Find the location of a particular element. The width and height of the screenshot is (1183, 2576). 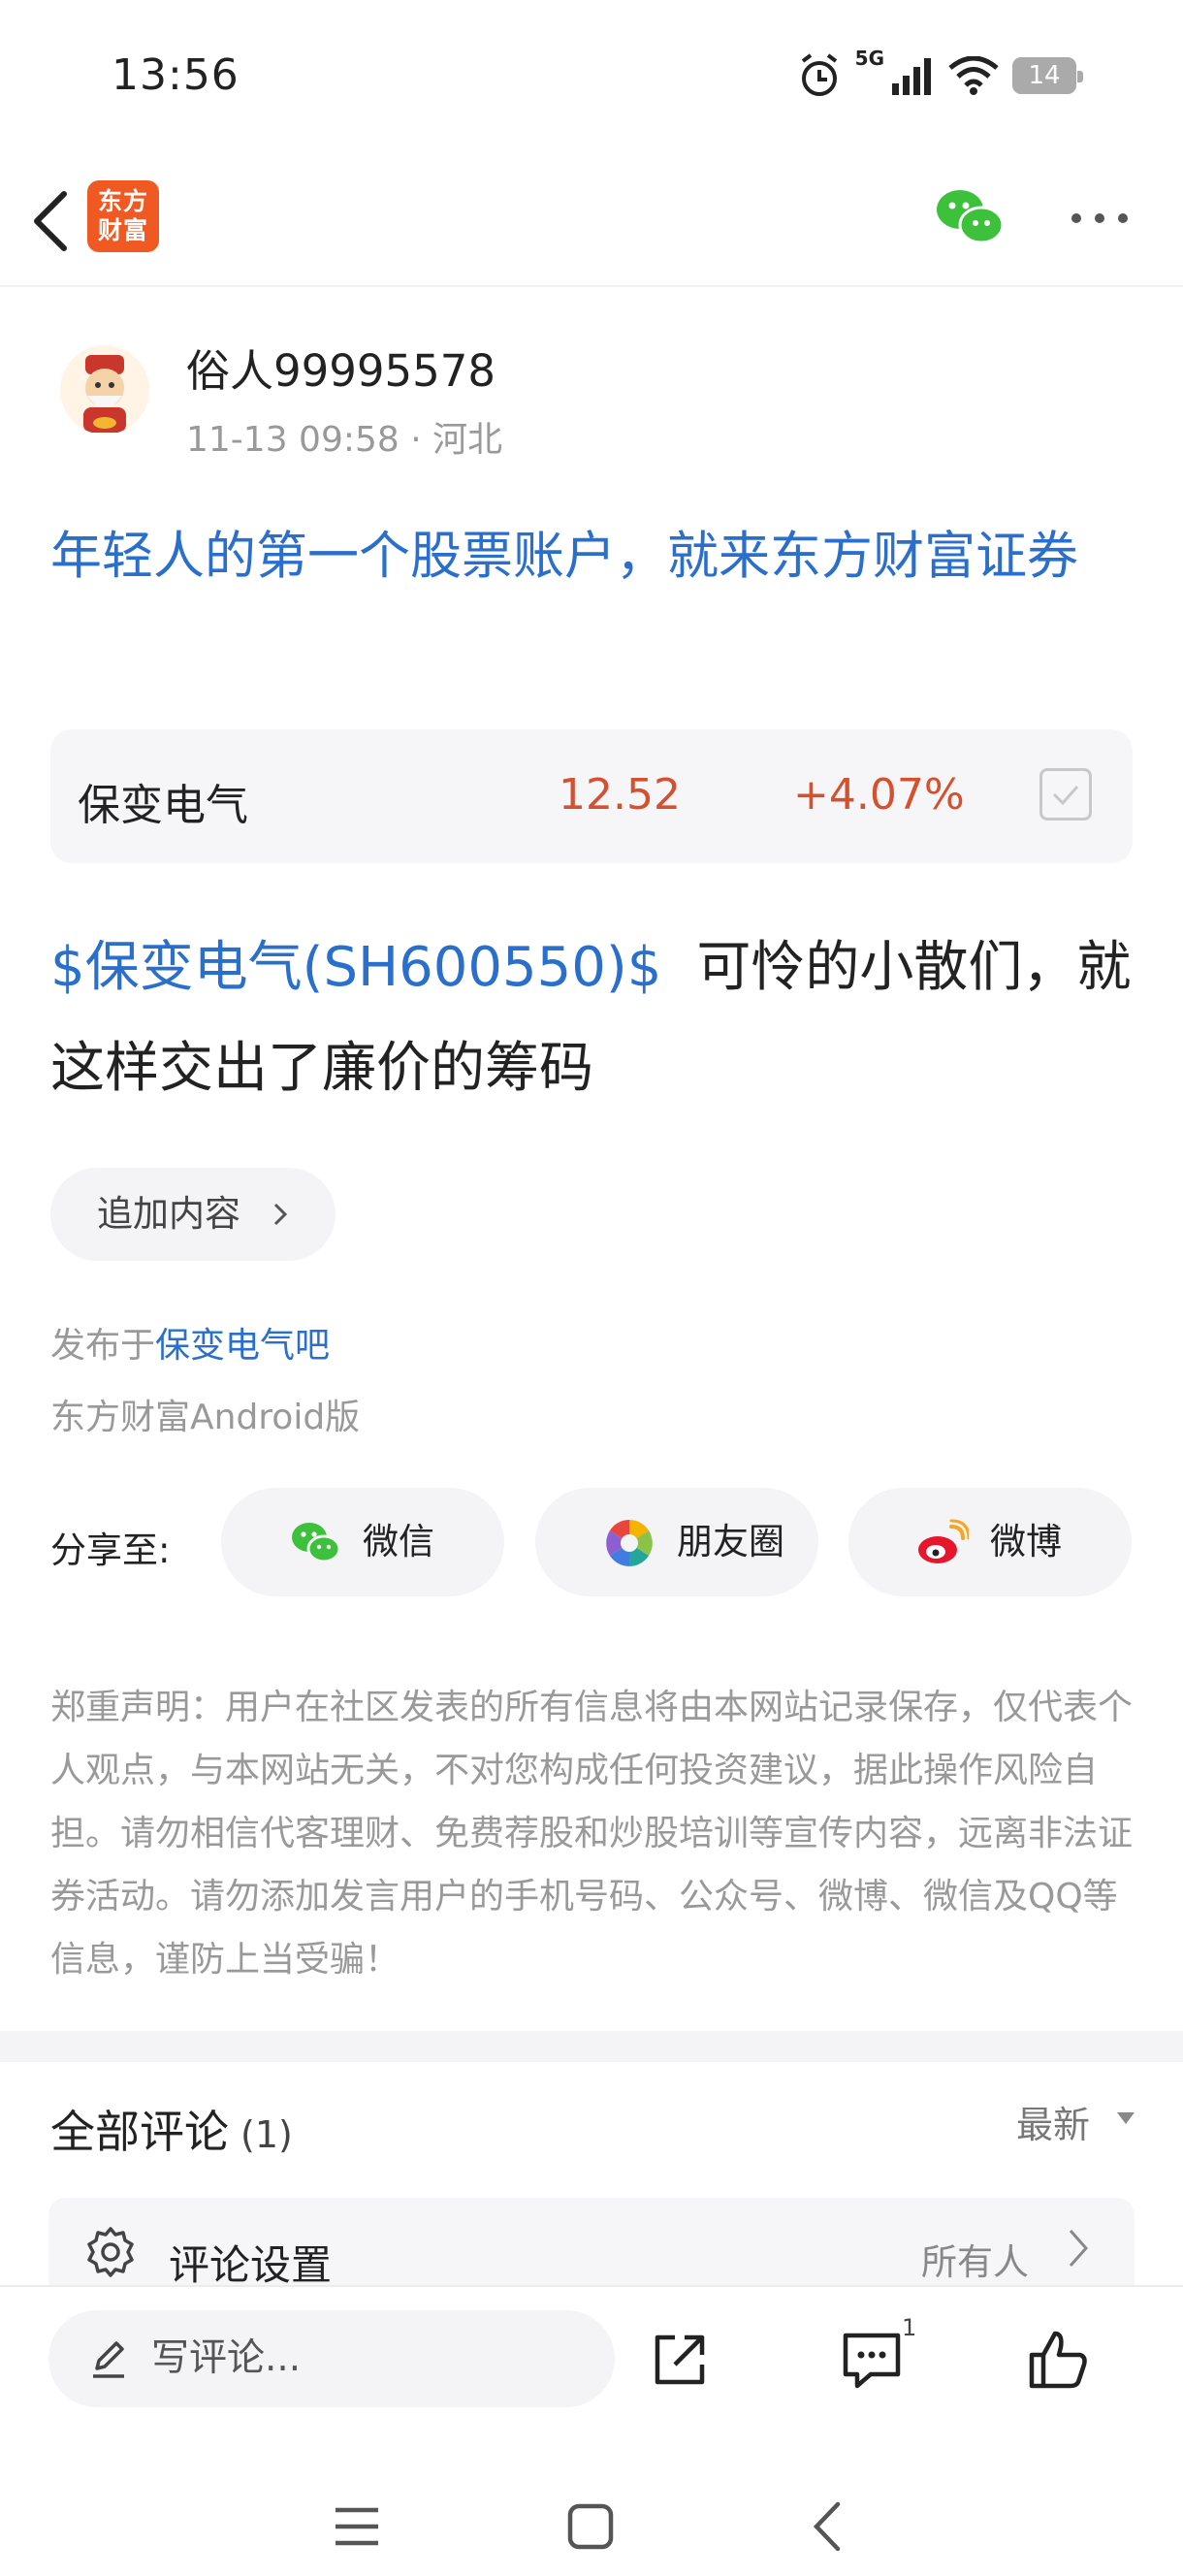

share-weibo-label: 微博 is located at coordinates (1026, 1541).